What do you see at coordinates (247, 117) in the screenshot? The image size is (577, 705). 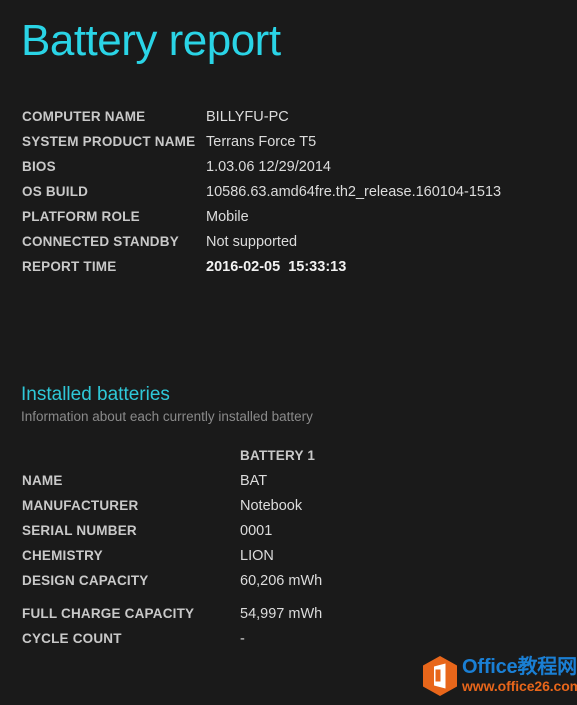 I see `row-value: BILLYFU-PC` at bounding box center [247, 117].